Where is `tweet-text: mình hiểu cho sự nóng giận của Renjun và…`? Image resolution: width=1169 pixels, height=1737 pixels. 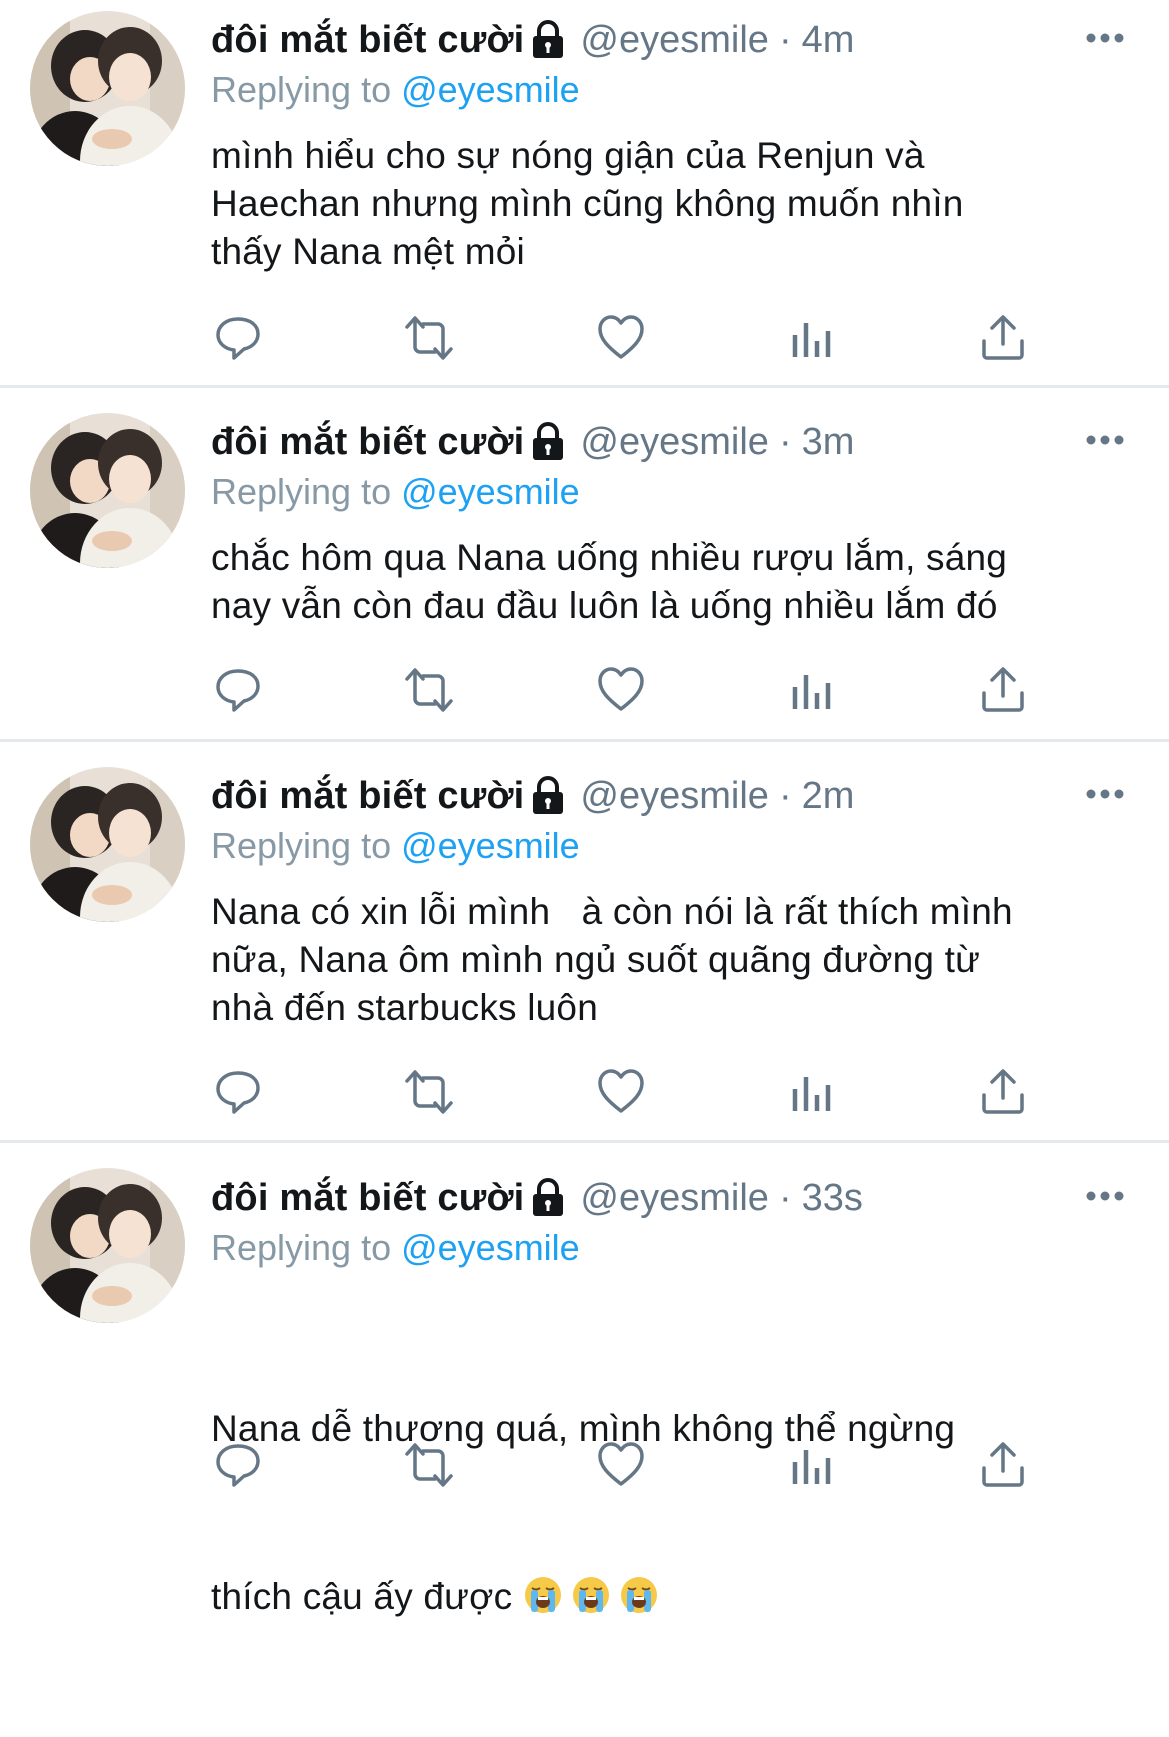
tweet-text: mình hiểu cho sự nóng giận của Renjun và… is located at coordinates (587, 203).